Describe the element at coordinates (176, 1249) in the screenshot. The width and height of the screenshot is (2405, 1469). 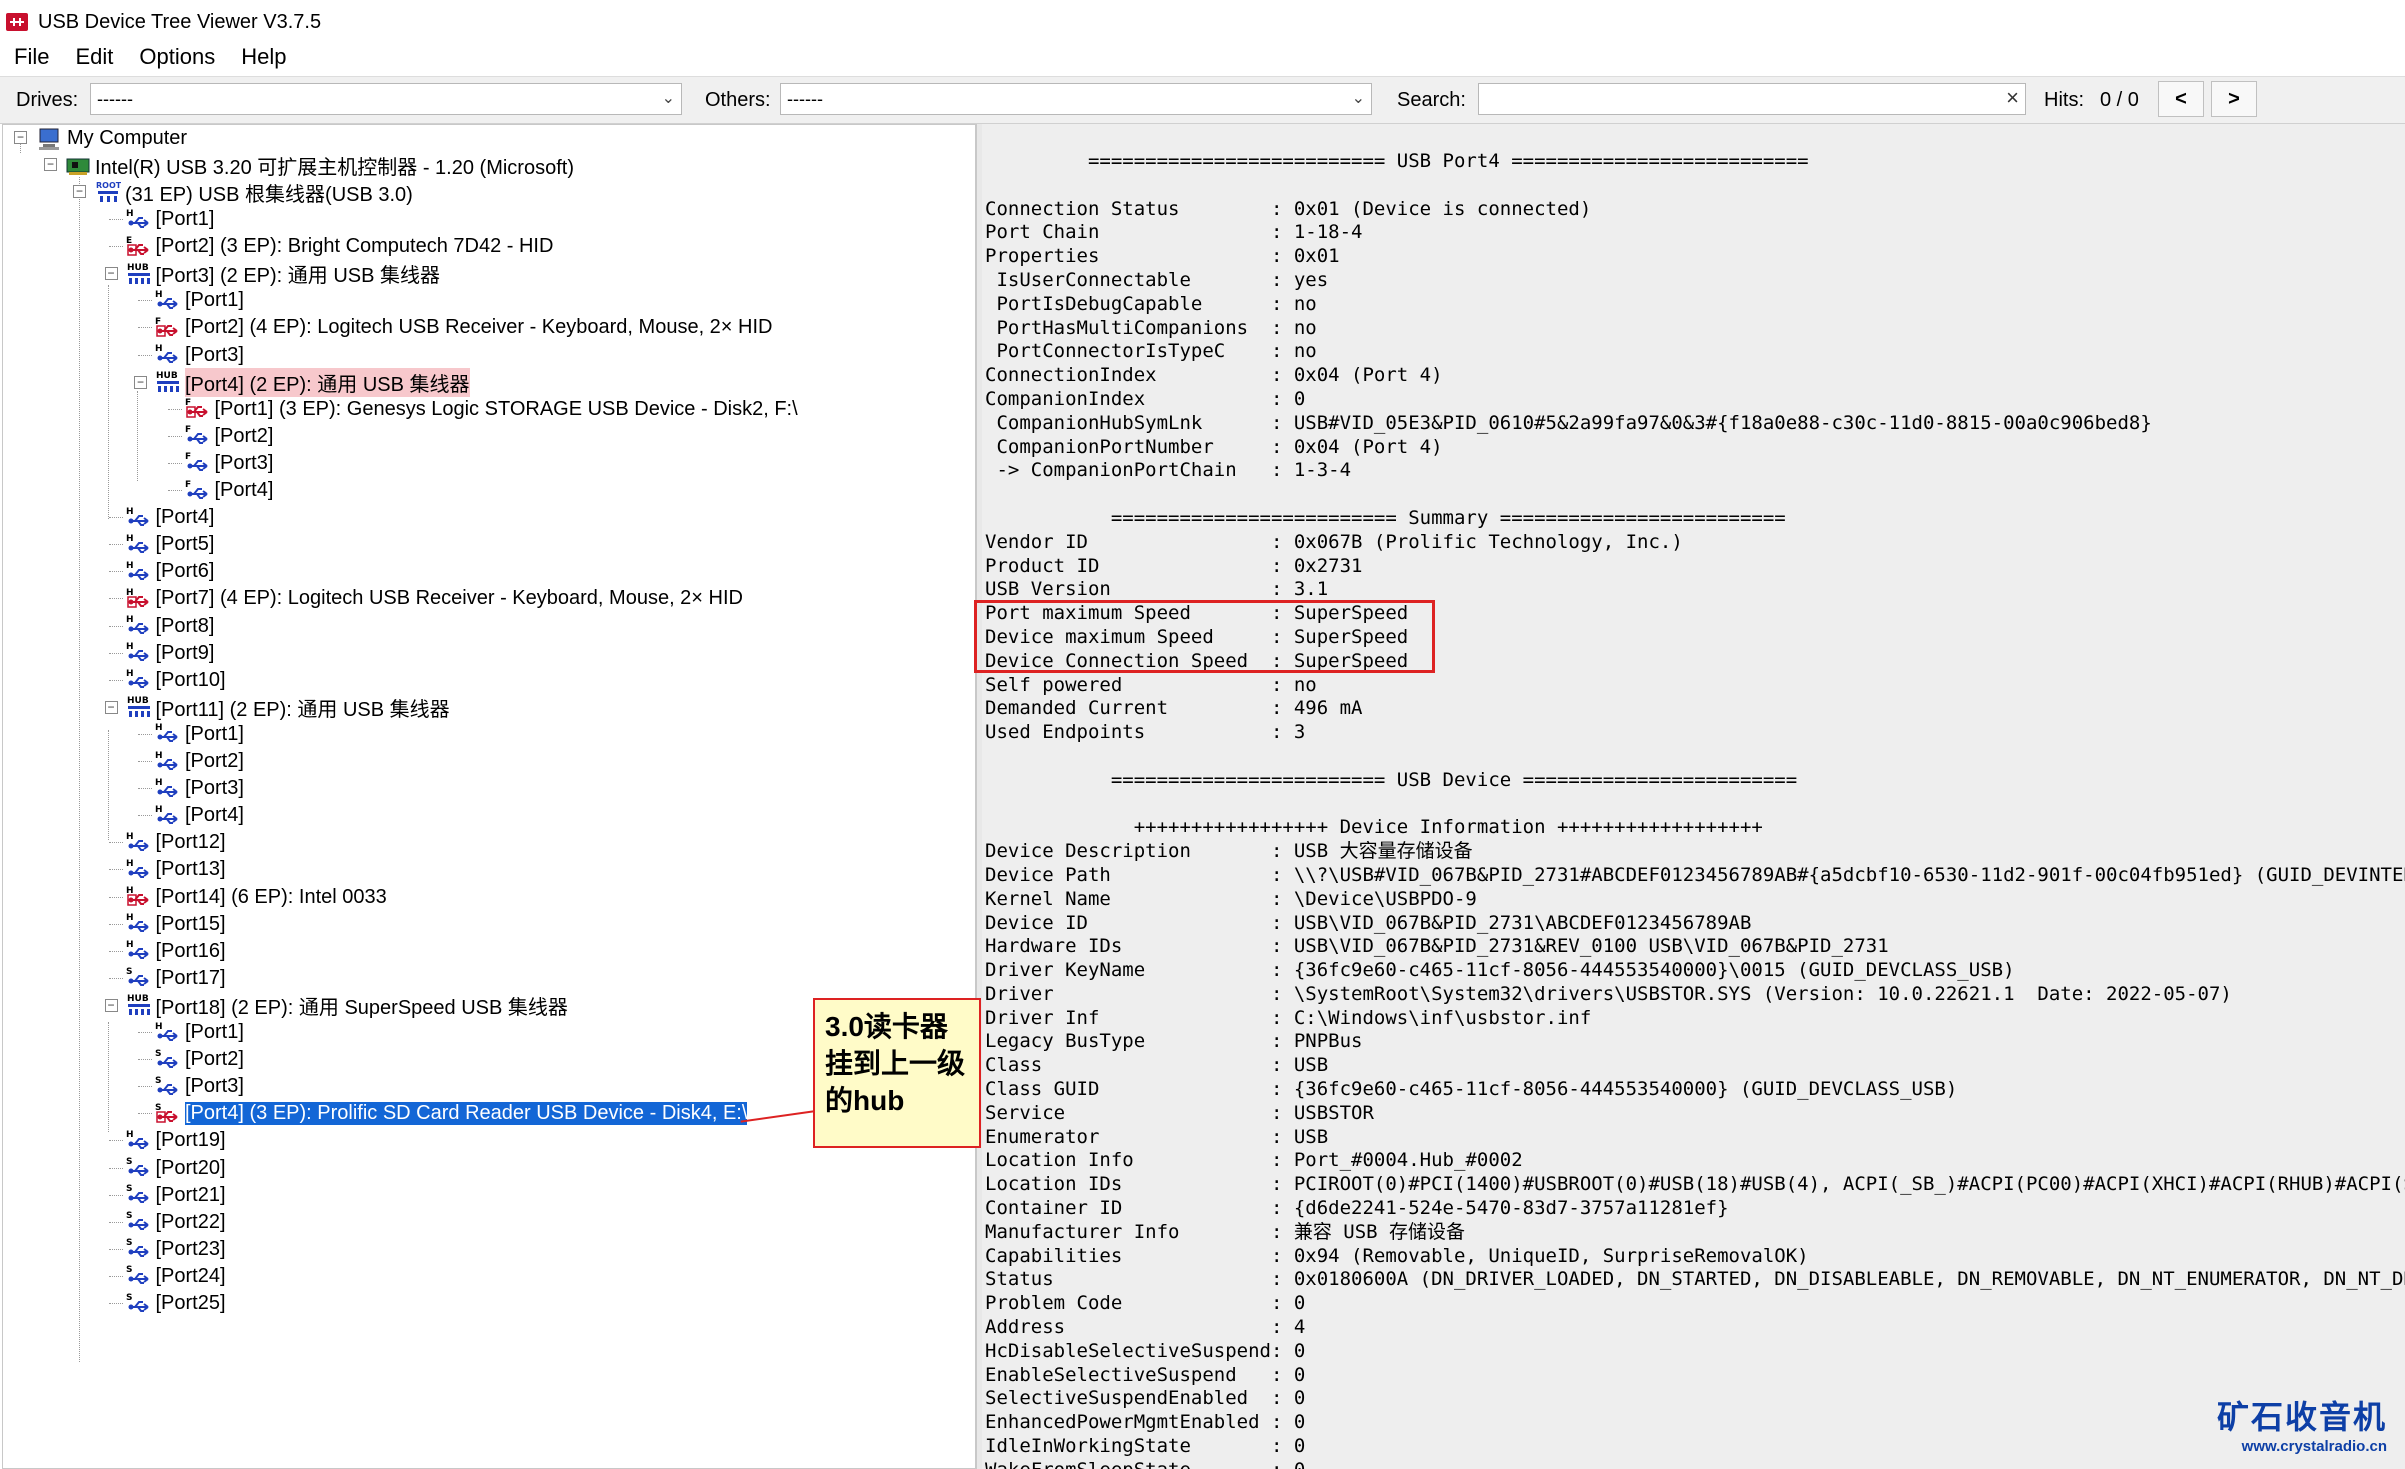
I see `tree-node-port: S [Port23]` at that location.